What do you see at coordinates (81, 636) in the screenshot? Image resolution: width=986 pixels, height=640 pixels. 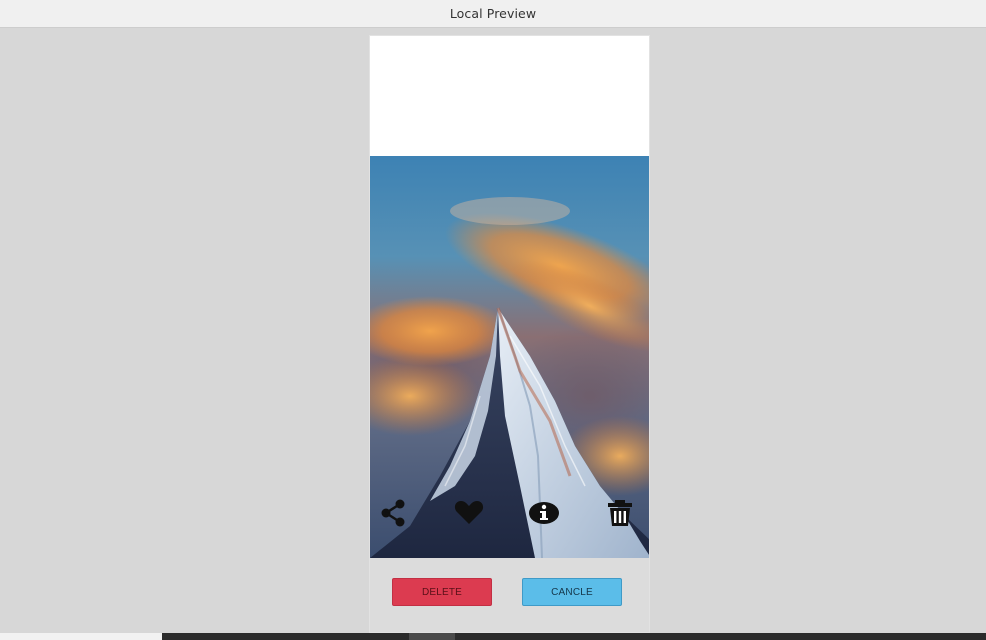 I see `taskbar-left-panel` at bounding box center [81, 636].